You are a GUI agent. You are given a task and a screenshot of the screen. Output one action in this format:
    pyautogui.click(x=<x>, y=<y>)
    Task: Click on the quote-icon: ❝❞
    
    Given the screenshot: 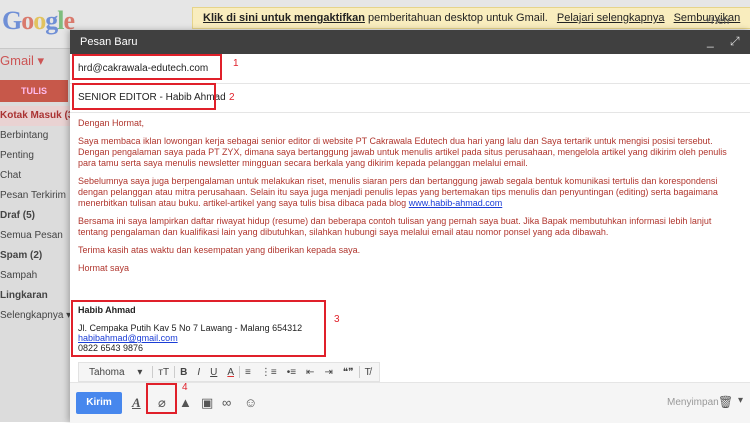 What is the action you would take?
    pyautogui.click(x=348, y=372)
    